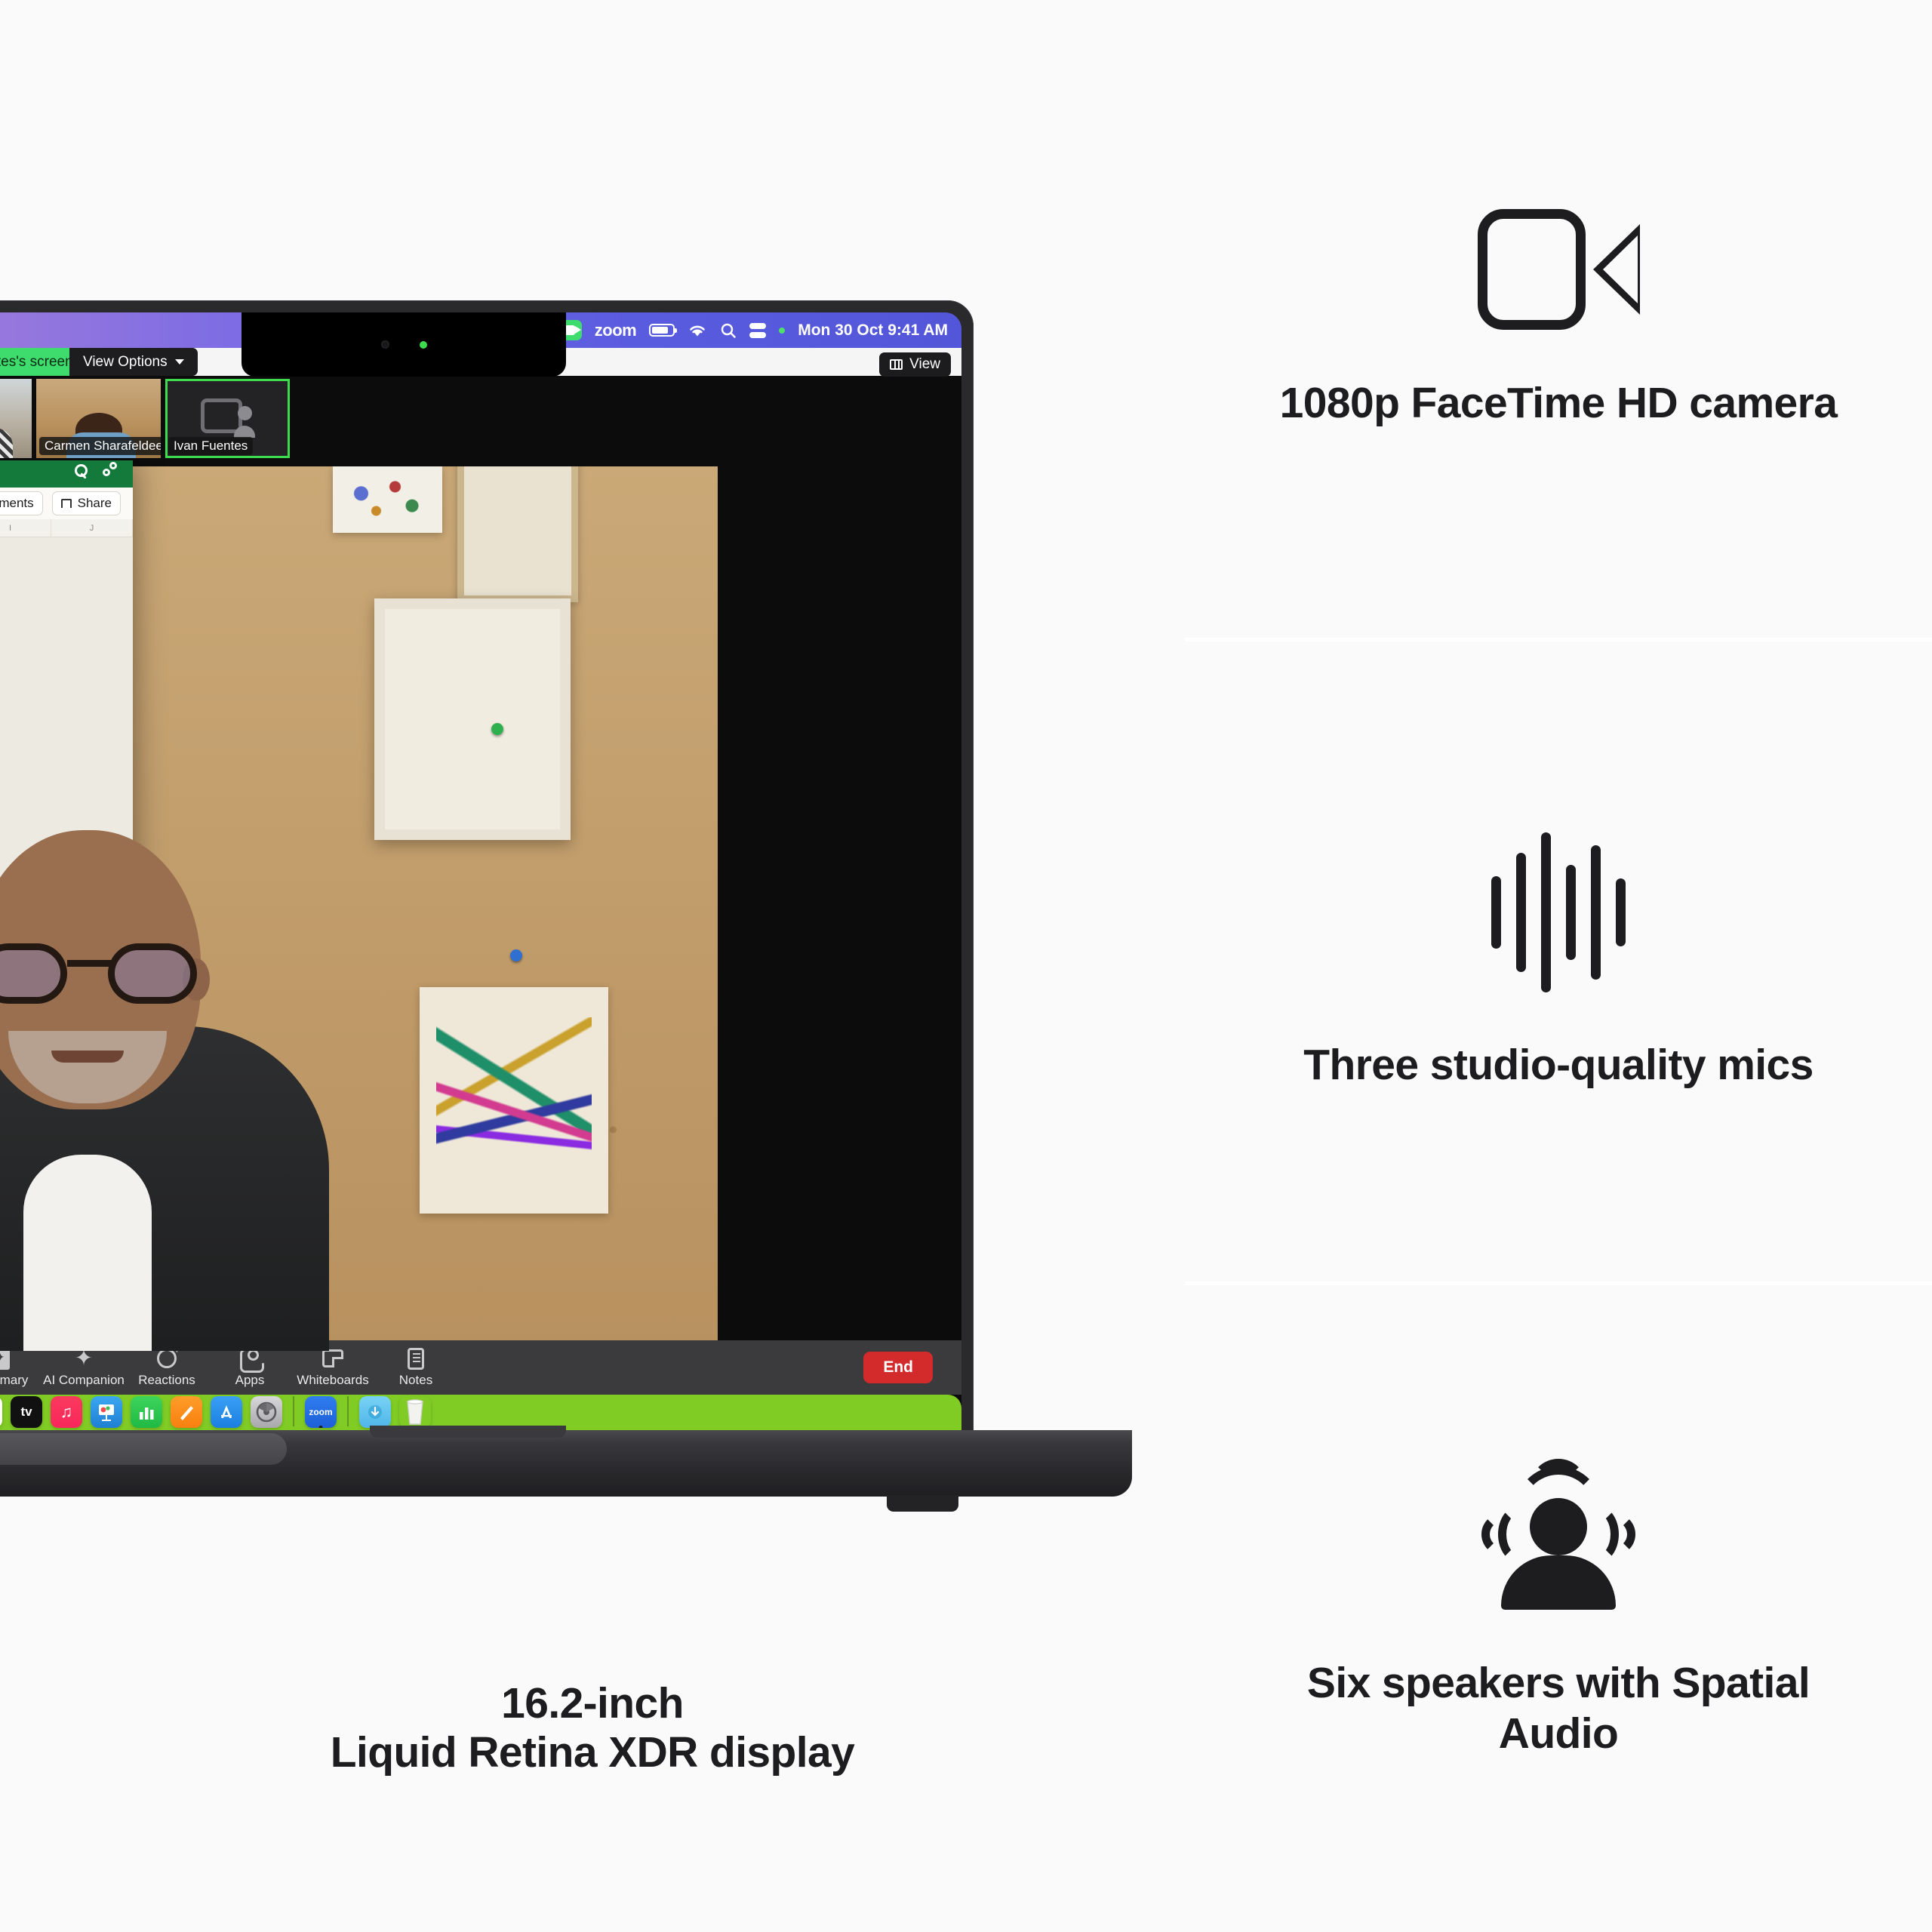  I want to click on spreadsheet-toolbar: Comments Share, so click(66, 503).